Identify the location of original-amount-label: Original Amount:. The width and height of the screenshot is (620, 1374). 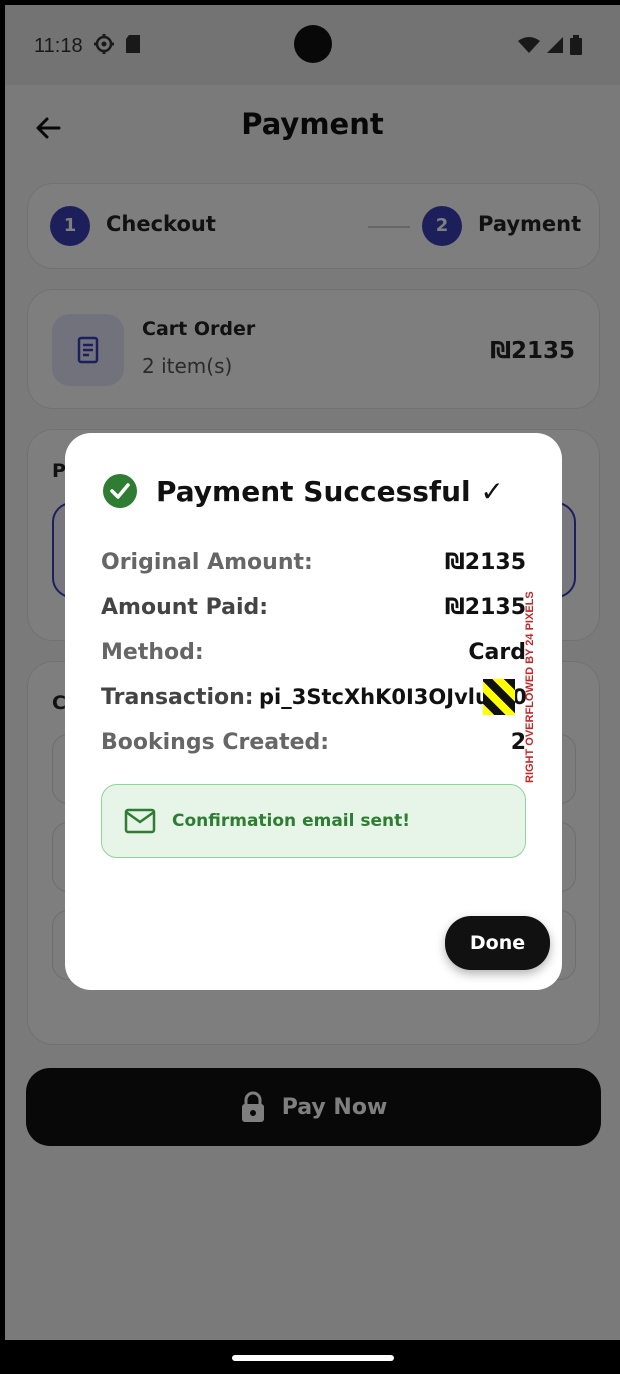
(207, 562).